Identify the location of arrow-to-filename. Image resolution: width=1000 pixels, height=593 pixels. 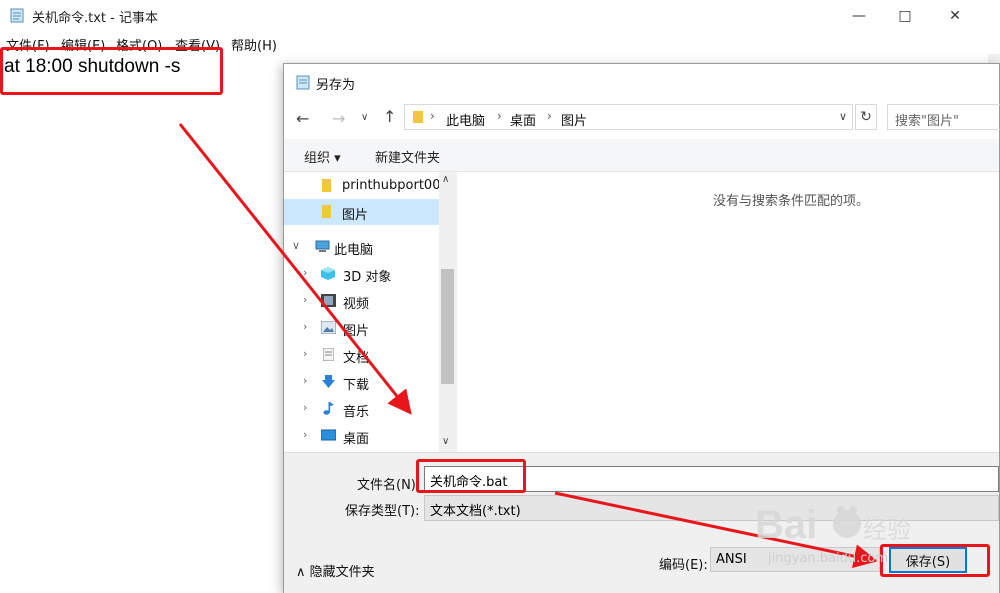
(295, 269).